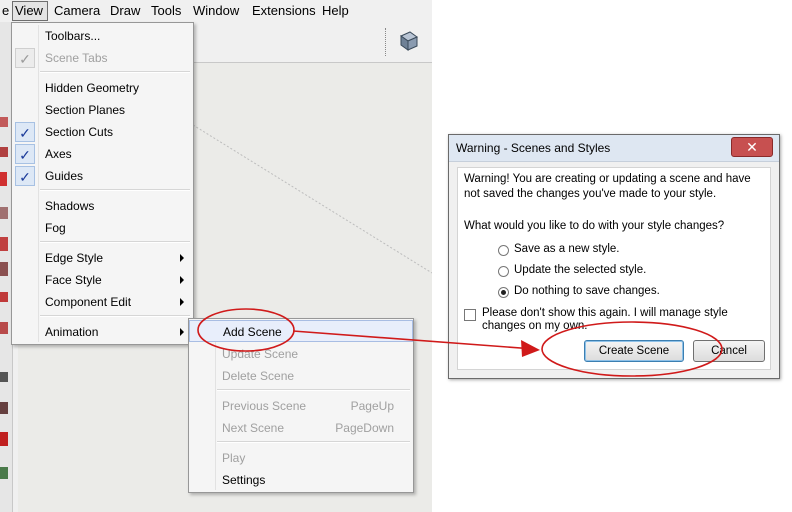 This screenshot has width=792, height=512. What do you see at coordinates (260, 354) in the screenshot?
I see `menu-item-label: Update Scene` at bounding box center [260, 354].